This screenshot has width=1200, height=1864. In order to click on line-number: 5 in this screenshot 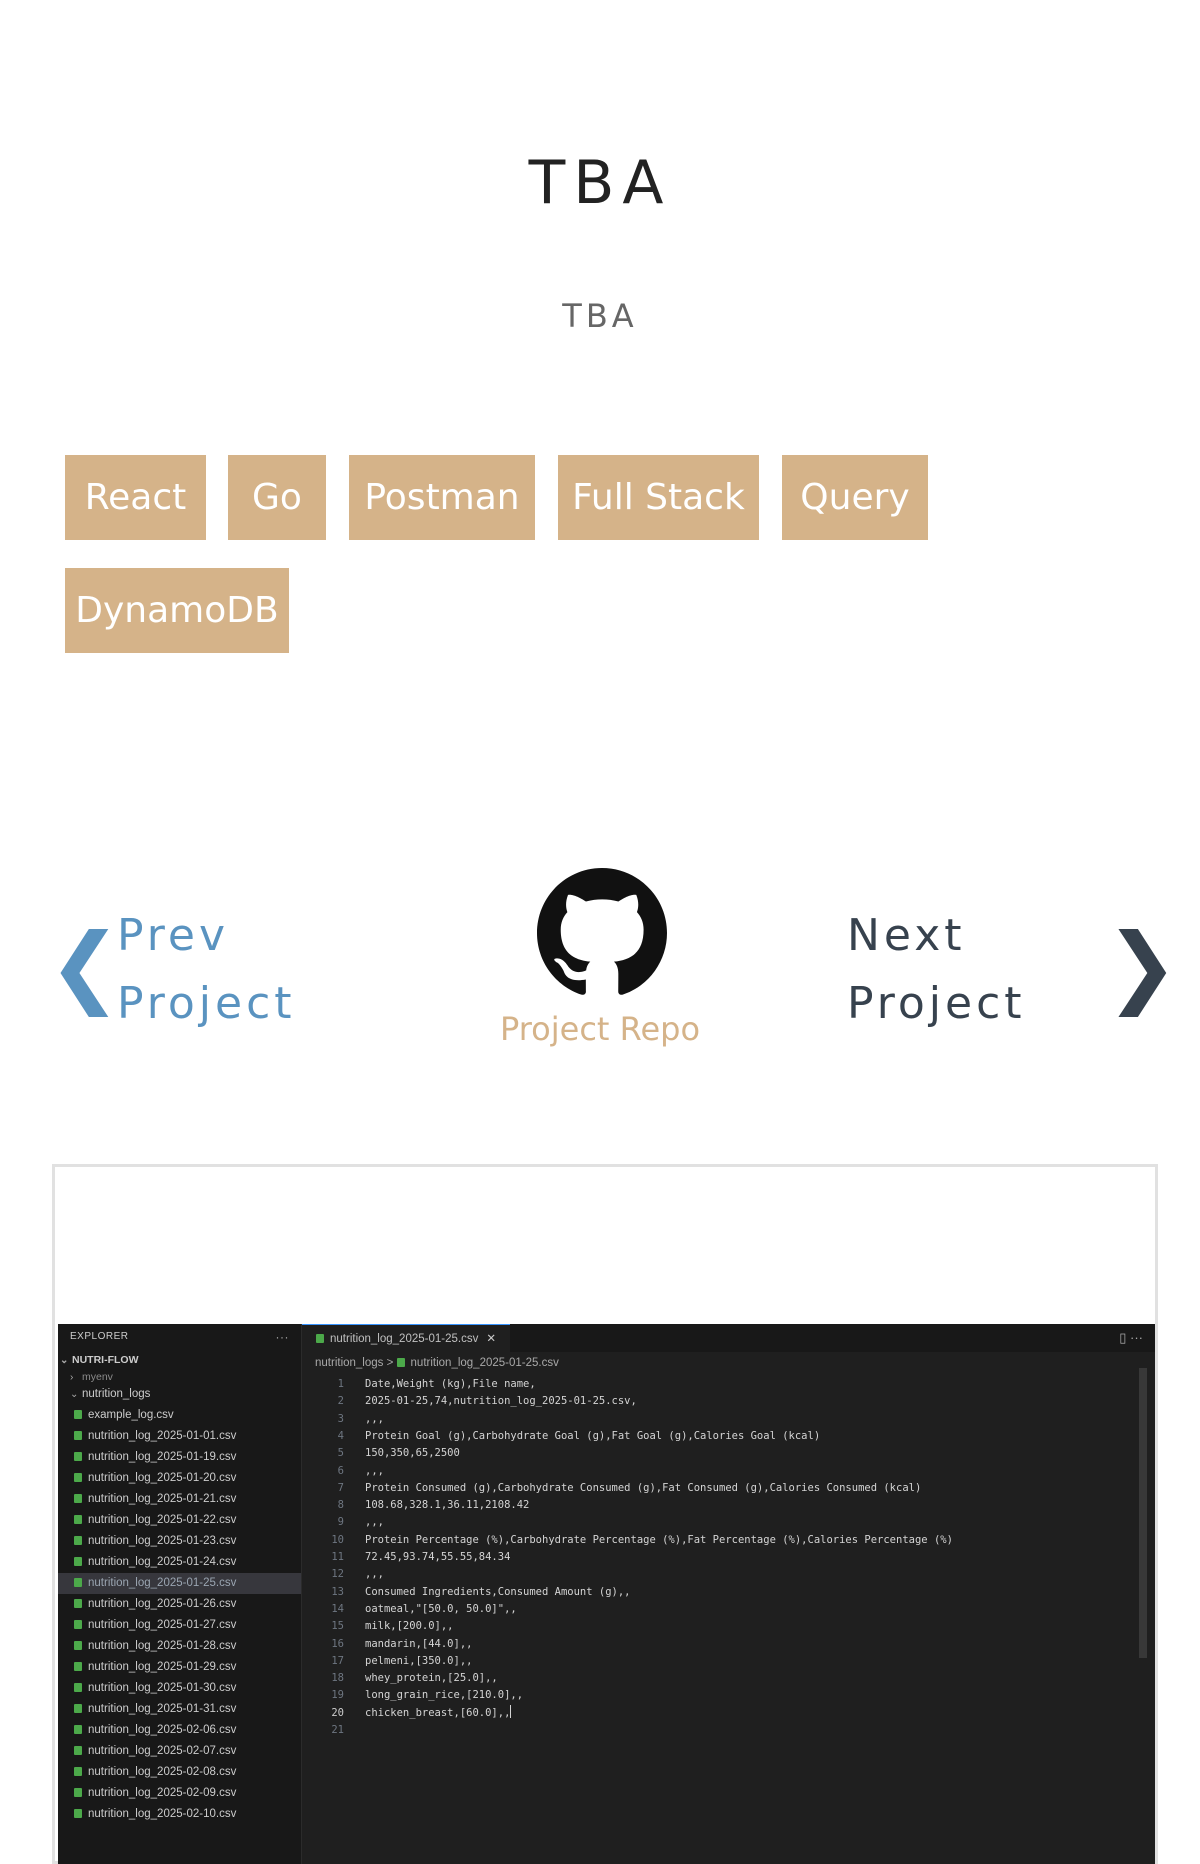, I will do `click(340, 1453)`.